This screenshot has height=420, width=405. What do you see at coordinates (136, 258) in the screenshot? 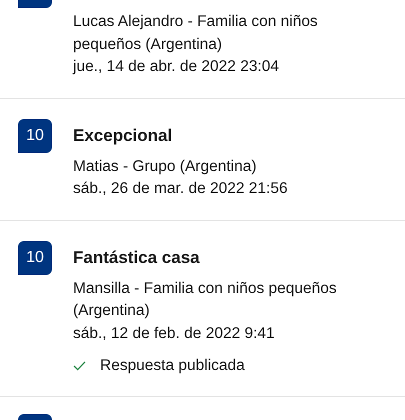
I see `review-title: Fantástica casa` at bounding box center [136, 258].